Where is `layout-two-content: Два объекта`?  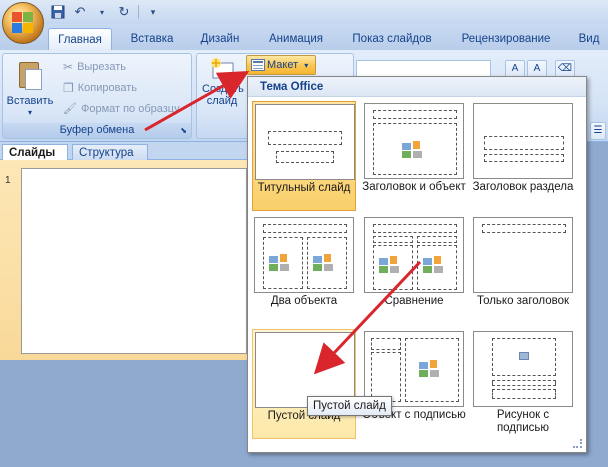
layout-two-content: Два объекта is located at coordinates (304, 270).